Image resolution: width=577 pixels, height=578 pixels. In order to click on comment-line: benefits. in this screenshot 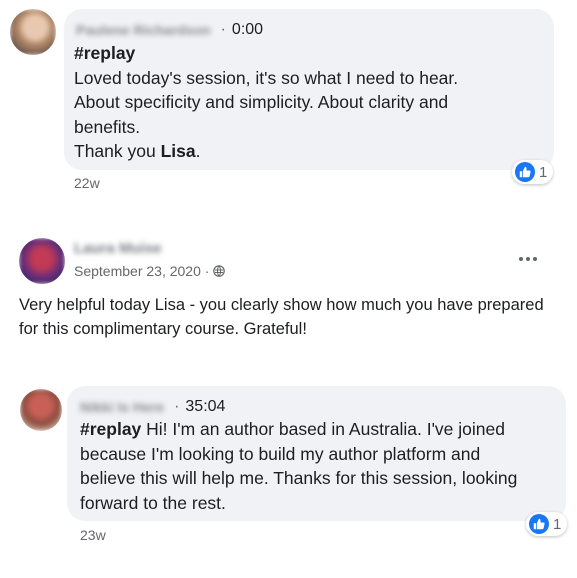, I will do `click(107, 126)`.